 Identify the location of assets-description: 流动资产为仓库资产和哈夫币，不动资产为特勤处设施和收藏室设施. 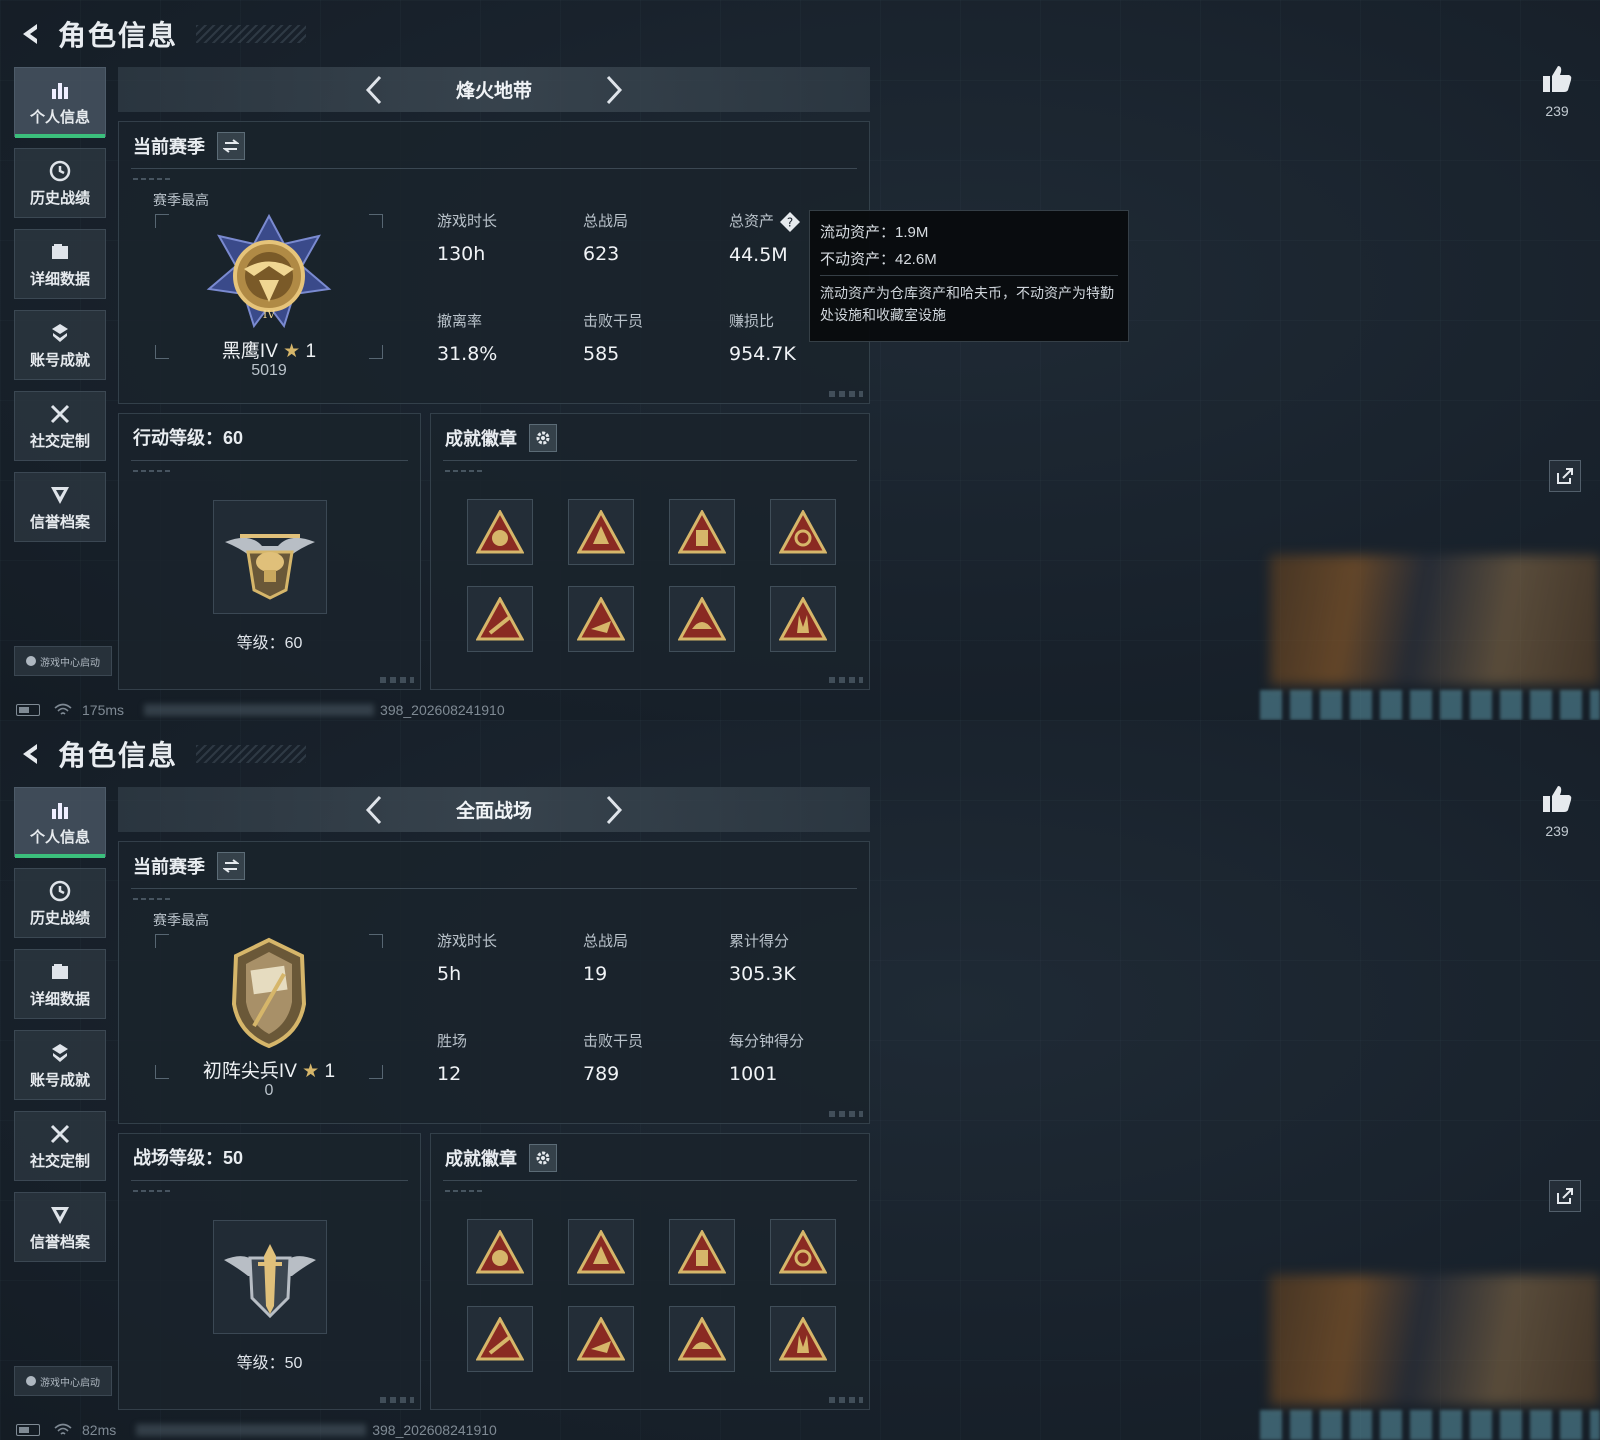
(967, 304).